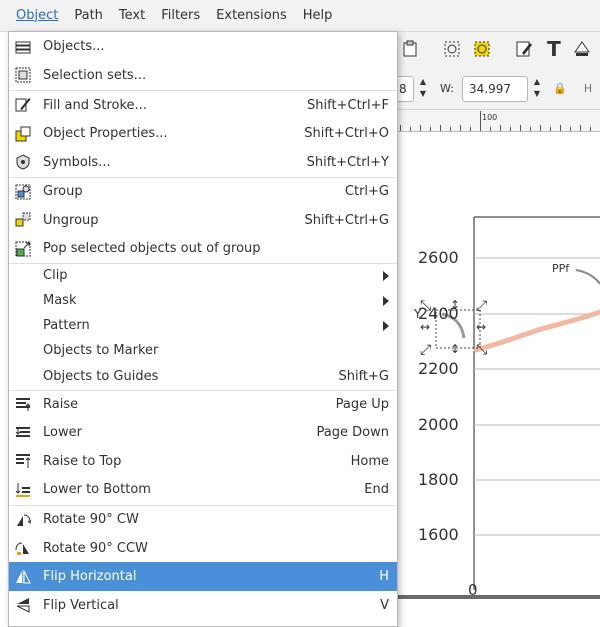 The width and height of the screenshot is (600, 627). Describe the element at coordinates (203, 432) in the screenshot. I see `menu-item-lower: Lower Page Down` at that location.